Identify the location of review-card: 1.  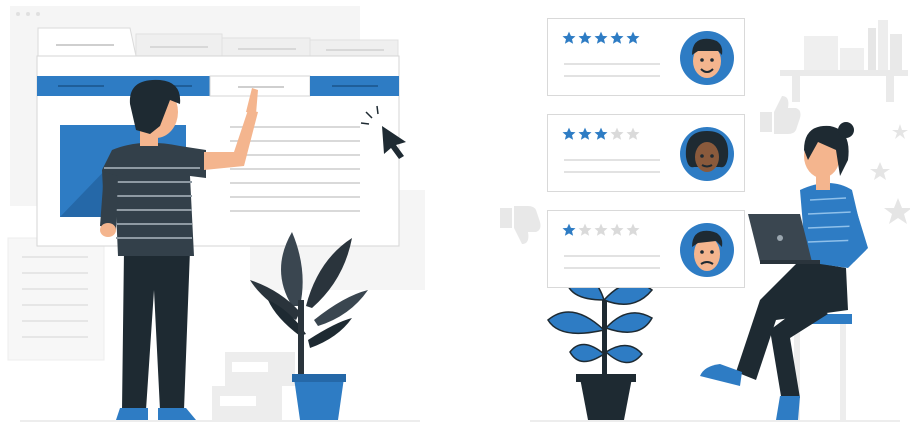
(646, 249).